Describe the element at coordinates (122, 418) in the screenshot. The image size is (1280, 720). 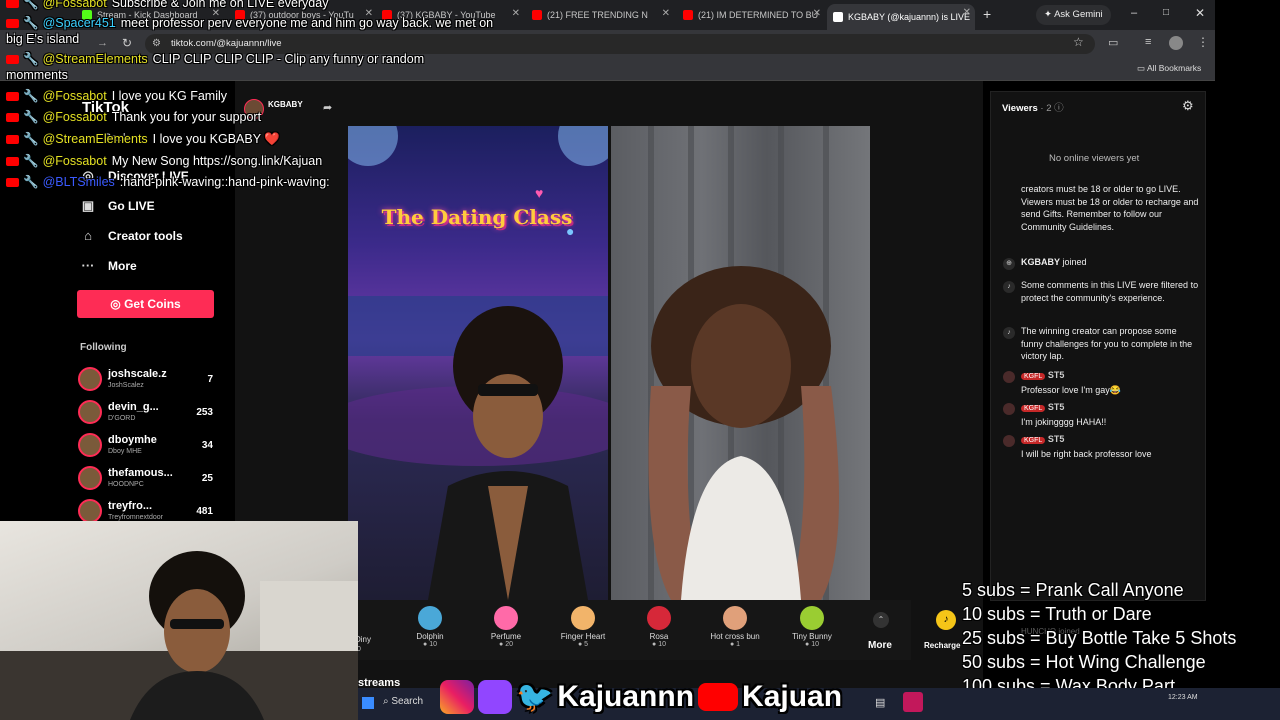
I see `following-sub: D'GORD` at that location.